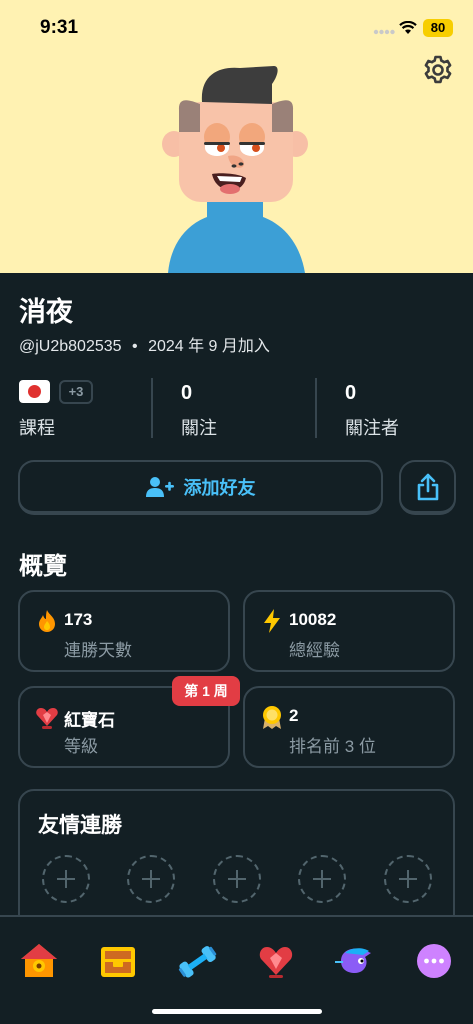  Describe the element at coordinates (43, 566) in the screenshot. I see `overview-title: 概覽` at that location.